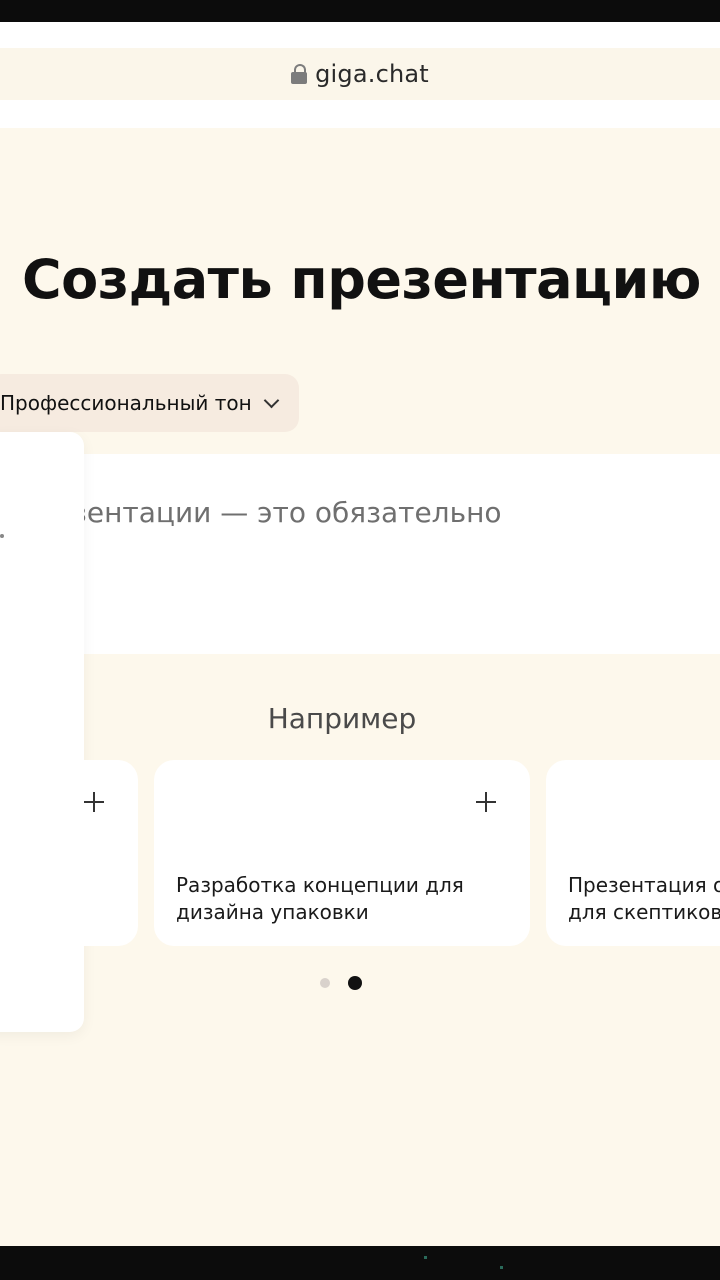  I want to click on pager-dot-active, so click(355, 983).